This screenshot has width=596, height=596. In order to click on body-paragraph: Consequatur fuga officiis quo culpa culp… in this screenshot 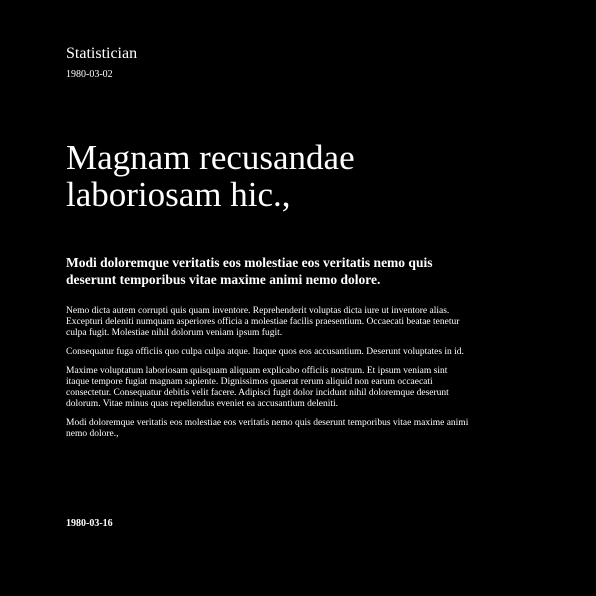, I will do `click(265, 352)`.